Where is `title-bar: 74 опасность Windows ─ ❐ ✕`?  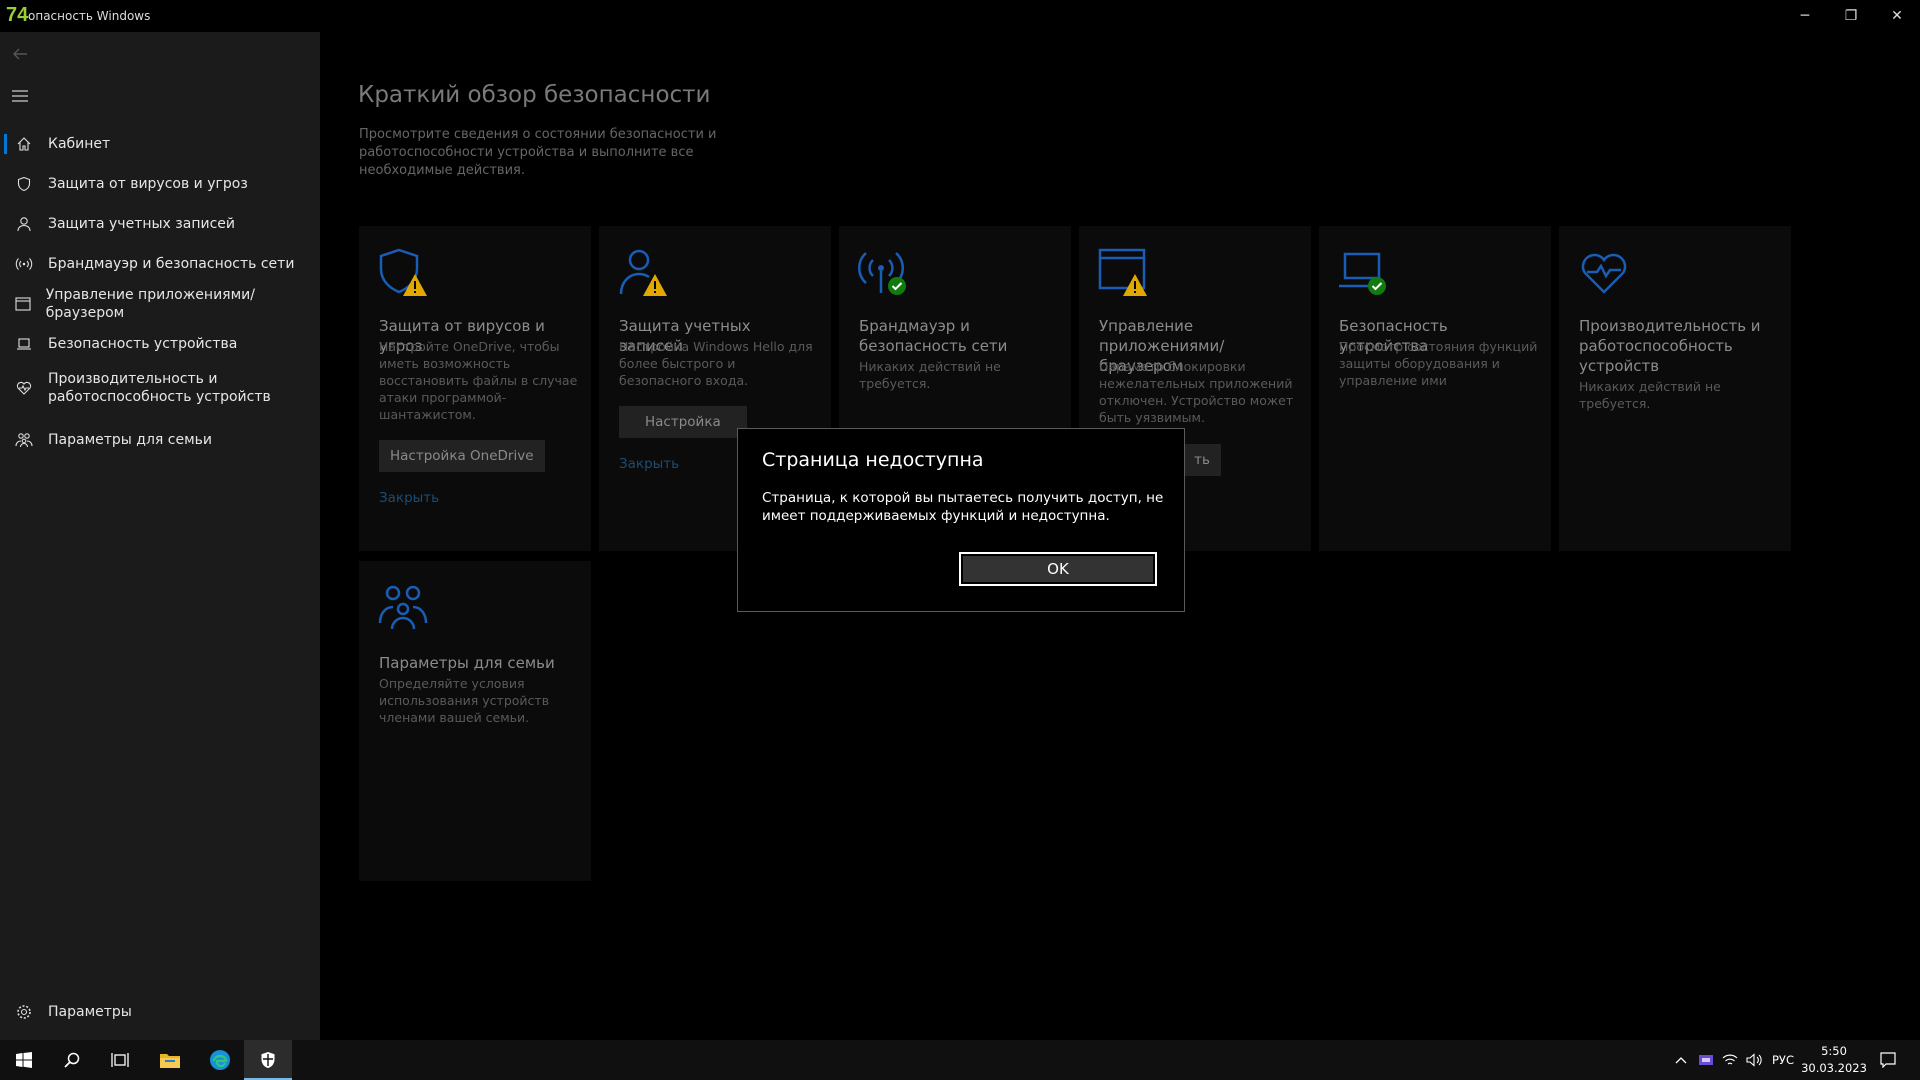 title-bar: 74 опасность Windows ─ ❐ ✕ is located at coordinates (960, 16).